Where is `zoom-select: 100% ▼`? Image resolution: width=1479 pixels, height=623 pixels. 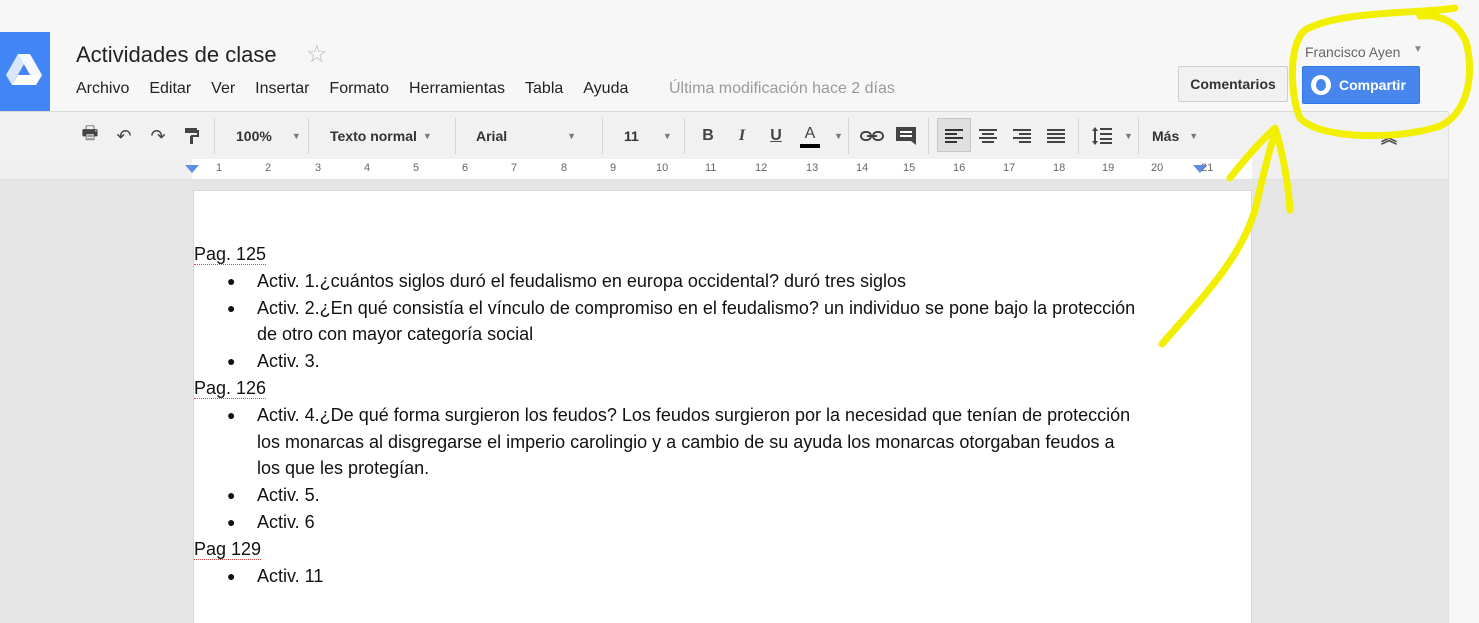
zoom-select: 100% ▼ is located at coordinates (268, 135).